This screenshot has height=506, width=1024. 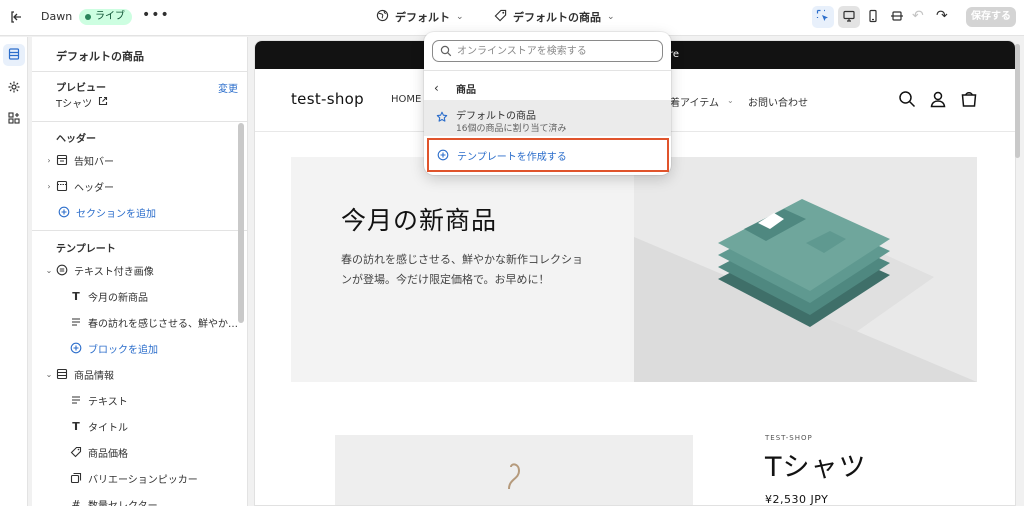 What do you see at coordinates (327, 99) in the screenshot?
I see `shop-logo: test-shop` at bounding box center [327, 99].